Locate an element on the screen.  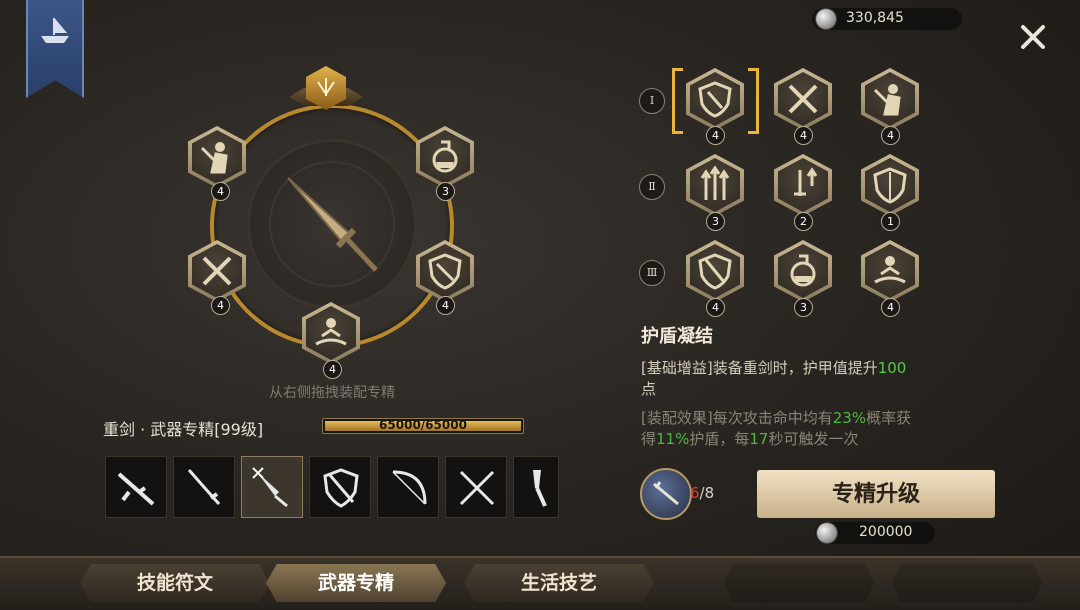
weapon-type-shield is located at coordinates (340, 487).